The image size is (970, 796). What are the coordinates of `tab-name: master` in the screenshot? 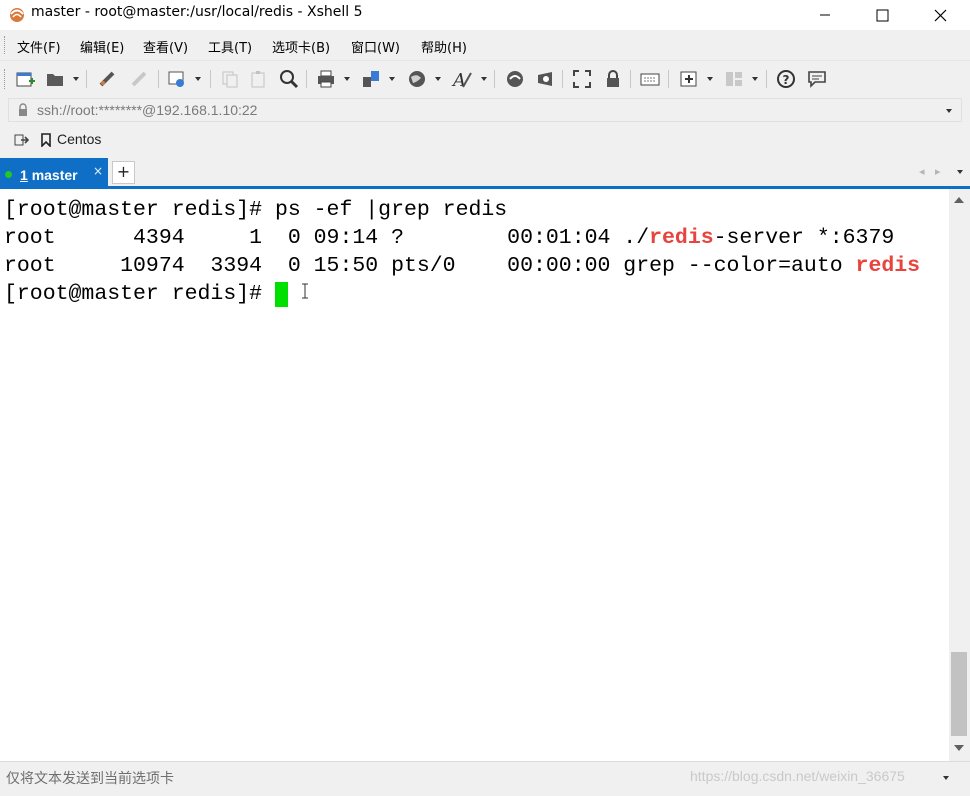 It's located at (54, 175).